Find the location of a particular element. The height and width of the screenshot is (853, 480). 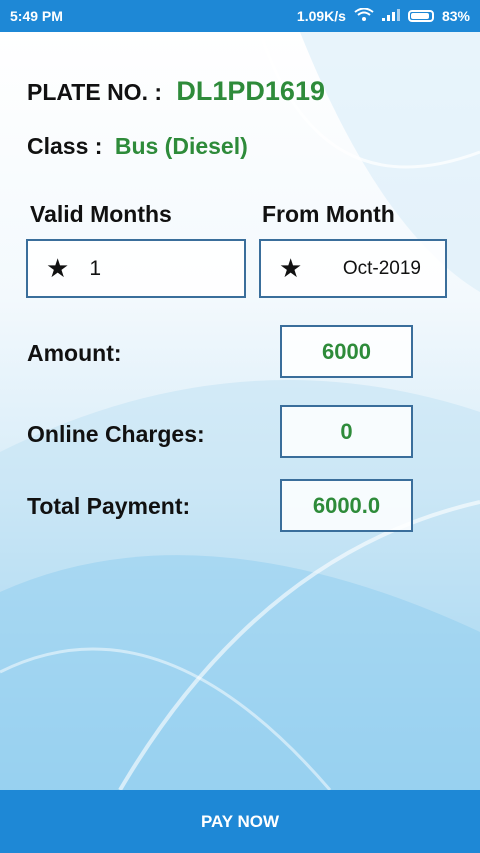

amount-field: 6000 is located at coordinates (346, 351).